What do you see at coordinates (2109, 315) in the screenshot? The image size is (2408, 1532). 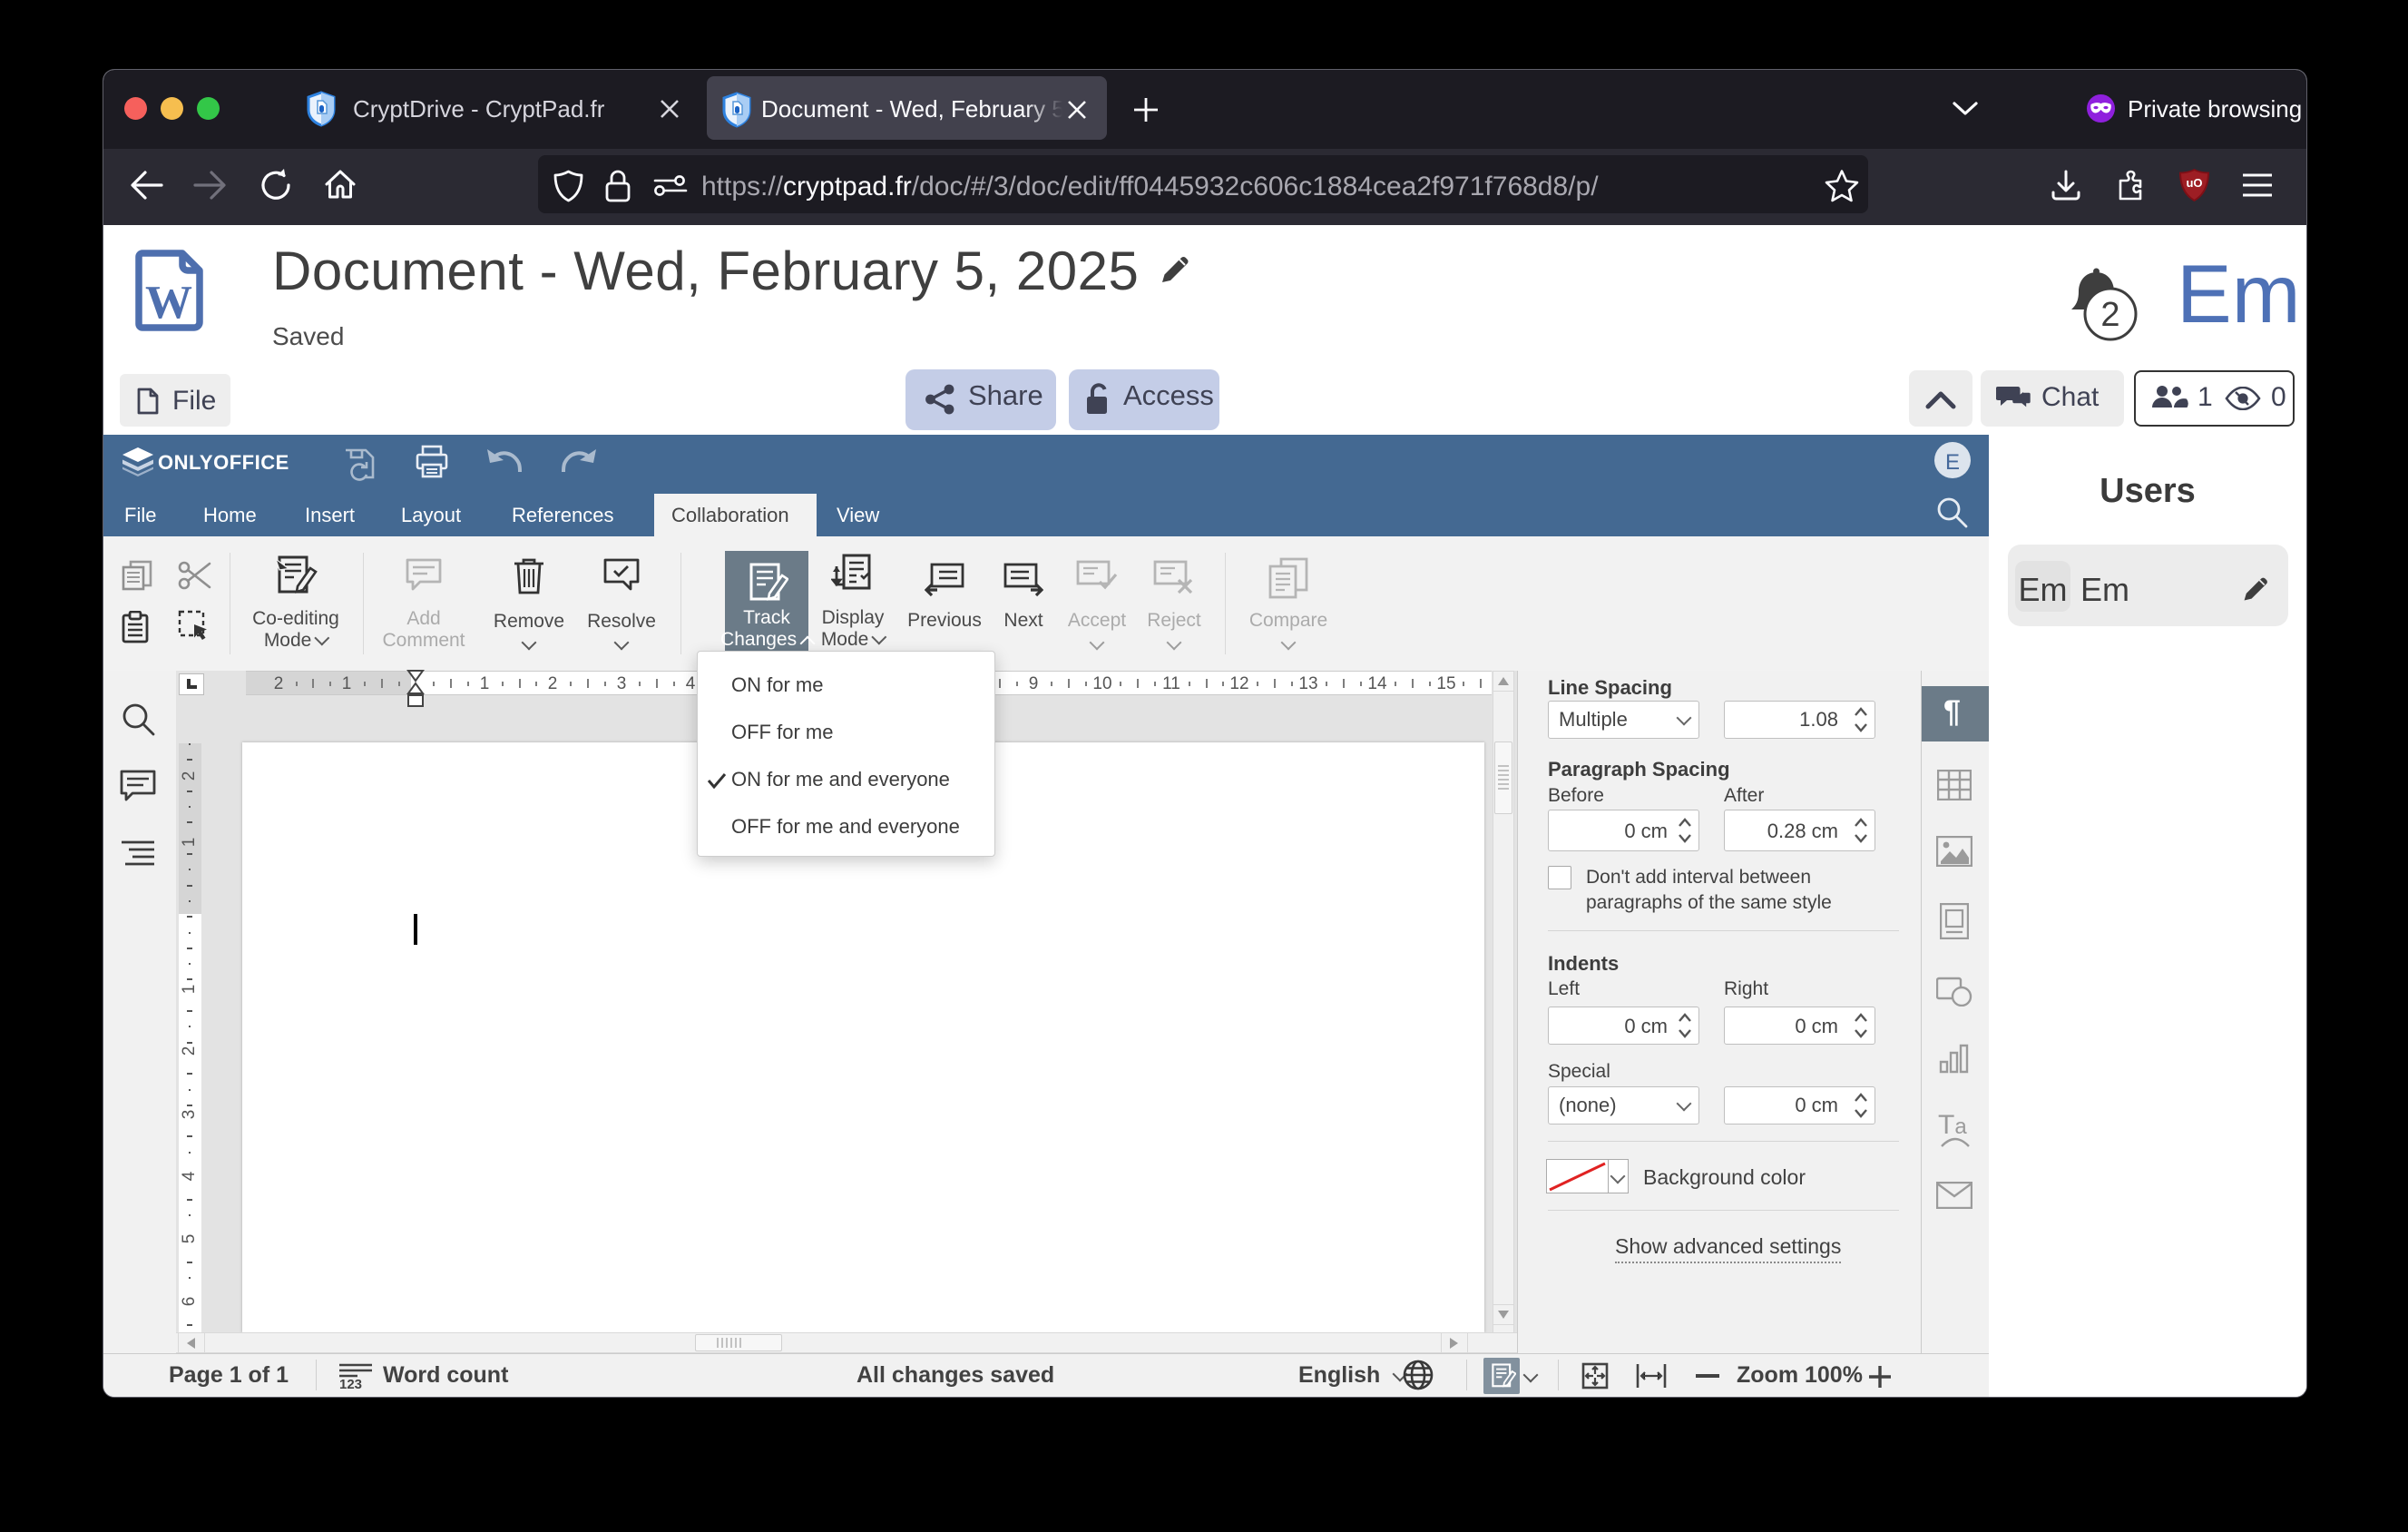 I see `svg-text: 2` at bounding box center [2109, 315].